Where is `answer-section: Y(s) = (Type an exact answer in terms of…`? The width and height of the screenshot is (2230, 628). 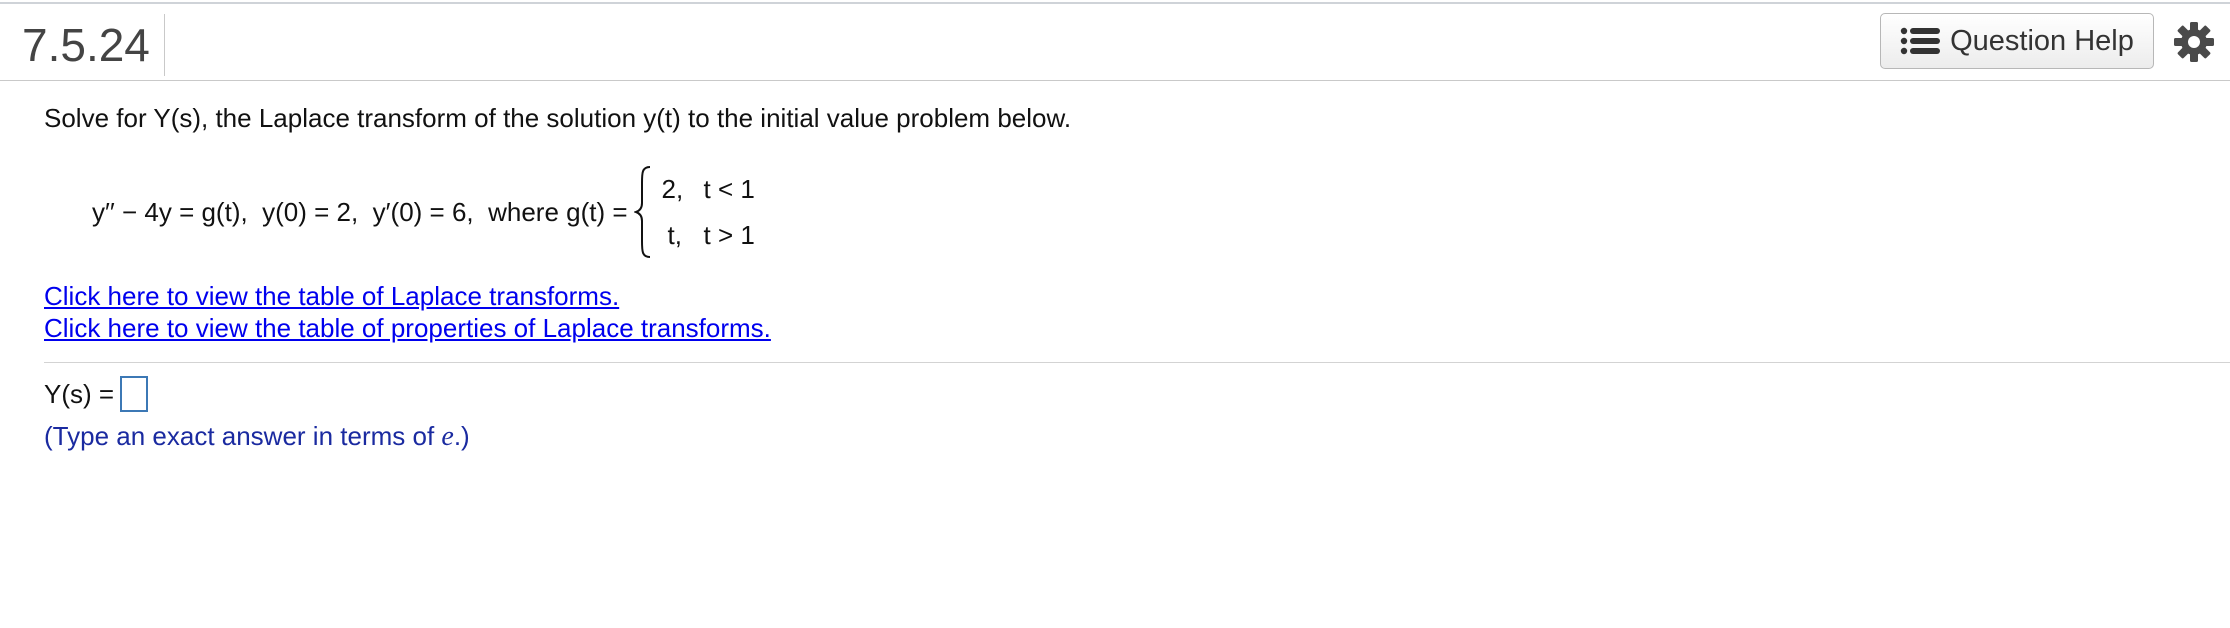 answer-section: Y(s) = (Type an exact answer in terms of… is located at coordinates (257, 415).